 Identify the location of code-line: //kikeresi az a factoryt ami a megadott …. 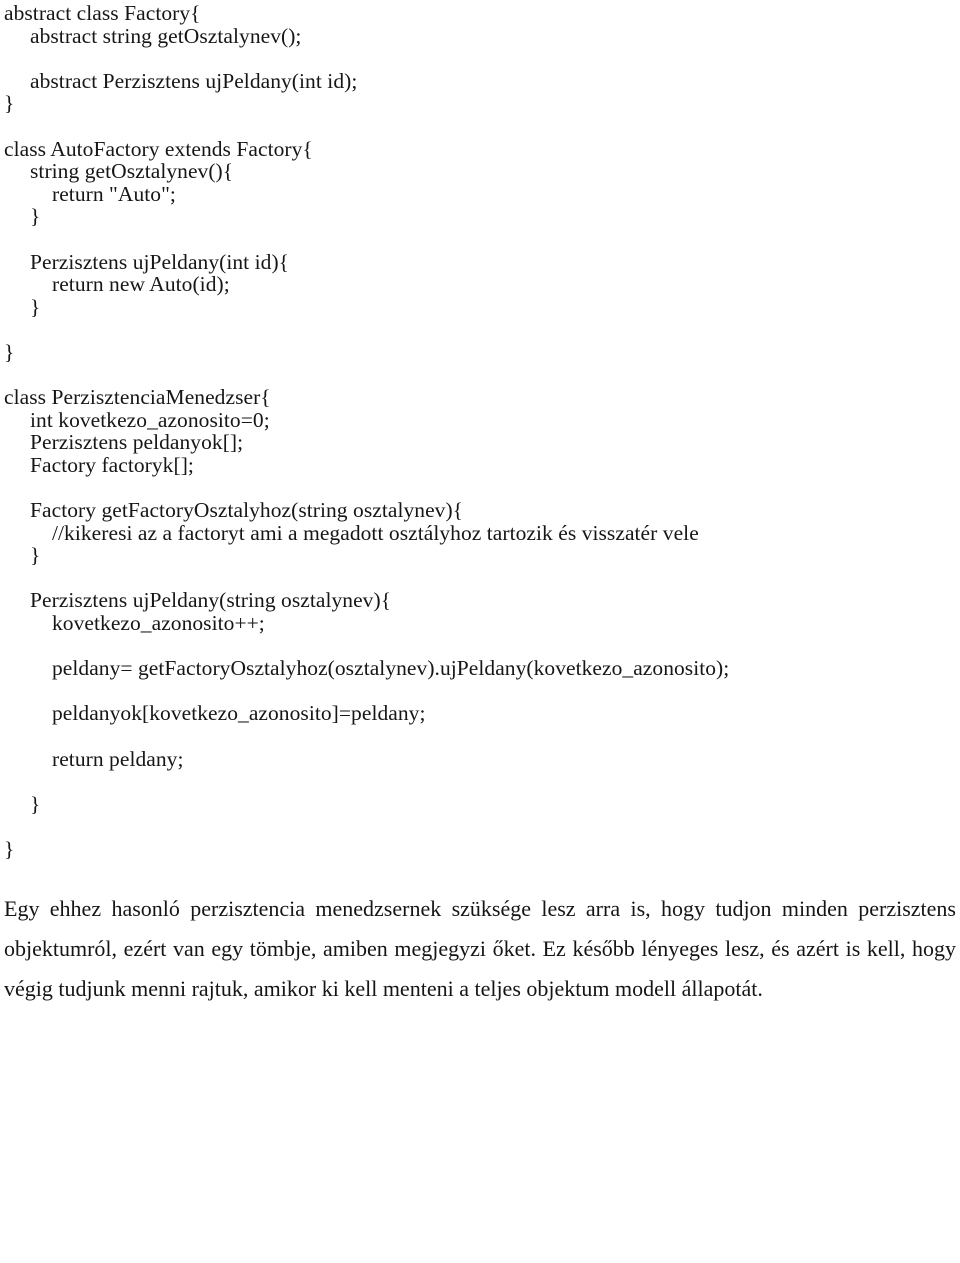
(375, 532).